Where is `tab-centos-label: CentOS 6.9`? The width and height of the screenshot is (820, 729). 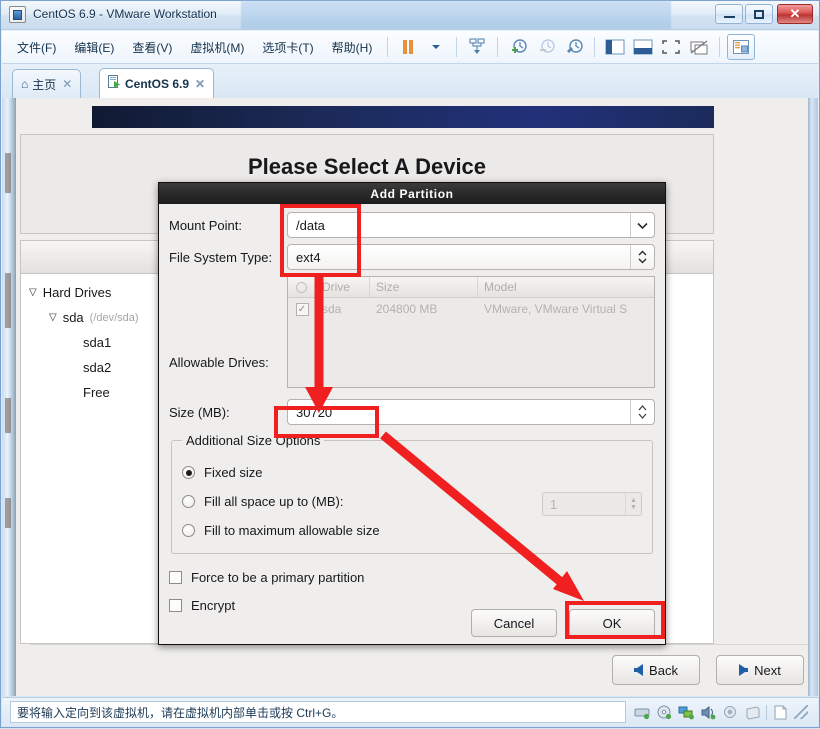 tab-centos-label: CentOS 6.9 is located at coordinates (157, 83).